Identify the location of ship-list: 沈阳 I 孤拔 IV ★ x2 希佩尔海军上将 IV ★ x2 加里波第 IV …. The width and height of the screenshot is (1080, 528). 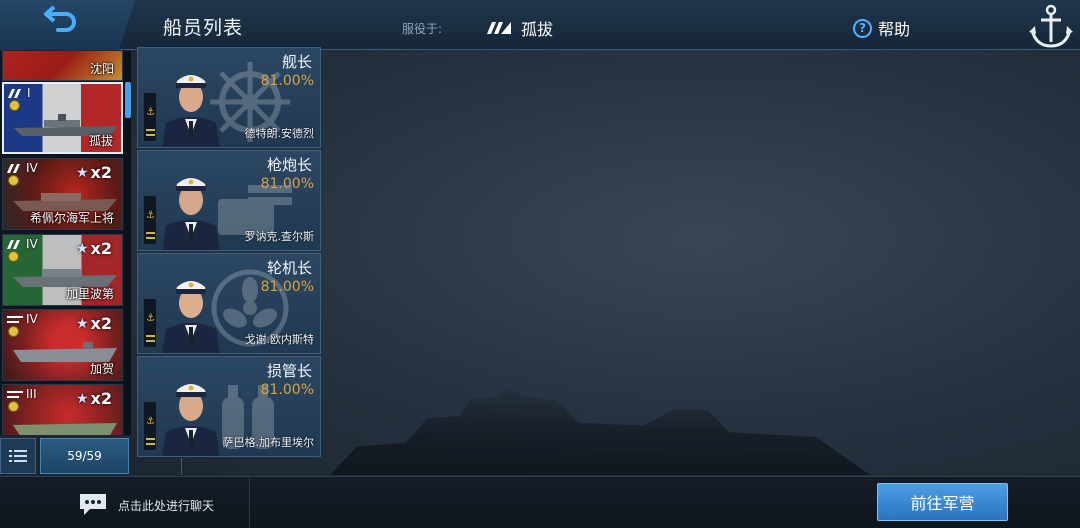
(65, 243).